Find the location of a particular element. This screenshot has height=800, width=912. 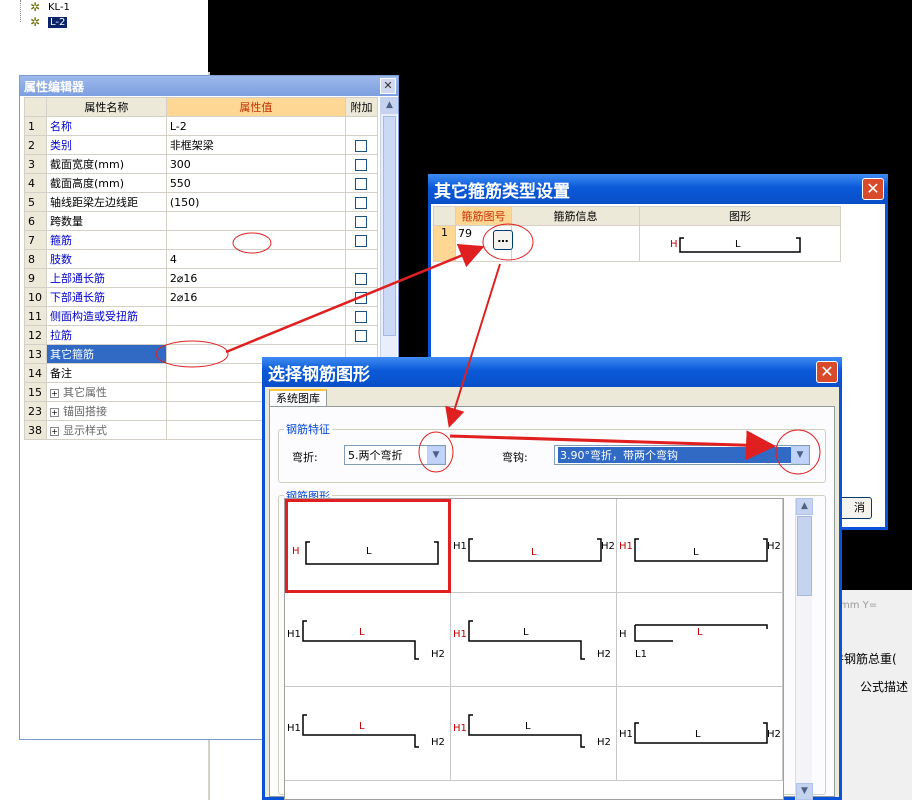

info-cell is located at coordinates (575, 243).